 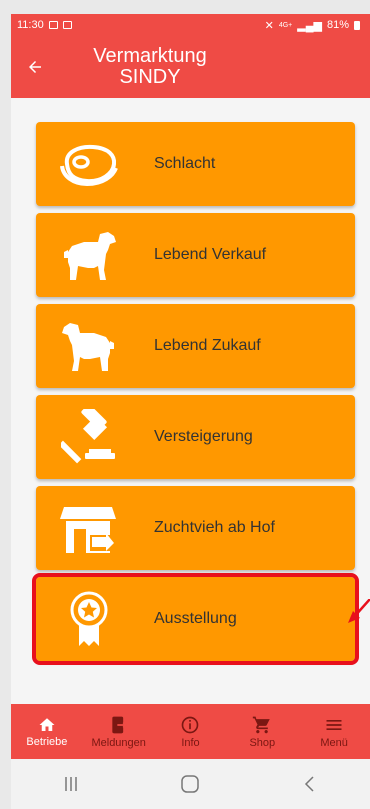 I want to click on signal-icon: ▂▄▆, so click(x=309, y=25).